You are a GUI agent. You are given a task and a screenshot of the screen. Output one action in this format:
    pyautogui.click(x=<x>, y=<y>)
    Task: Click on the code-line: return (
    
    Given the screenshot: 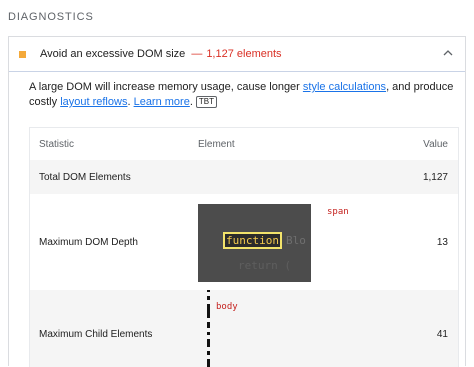 What is the action you would take?
    pyautogui.click(x=264, y=265)
    